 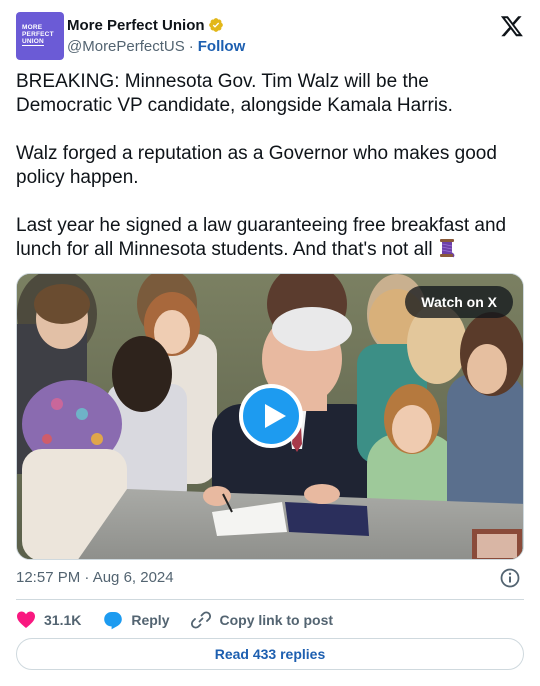 I want to click on like-count: 31.1K, so click(x=63, y=620).